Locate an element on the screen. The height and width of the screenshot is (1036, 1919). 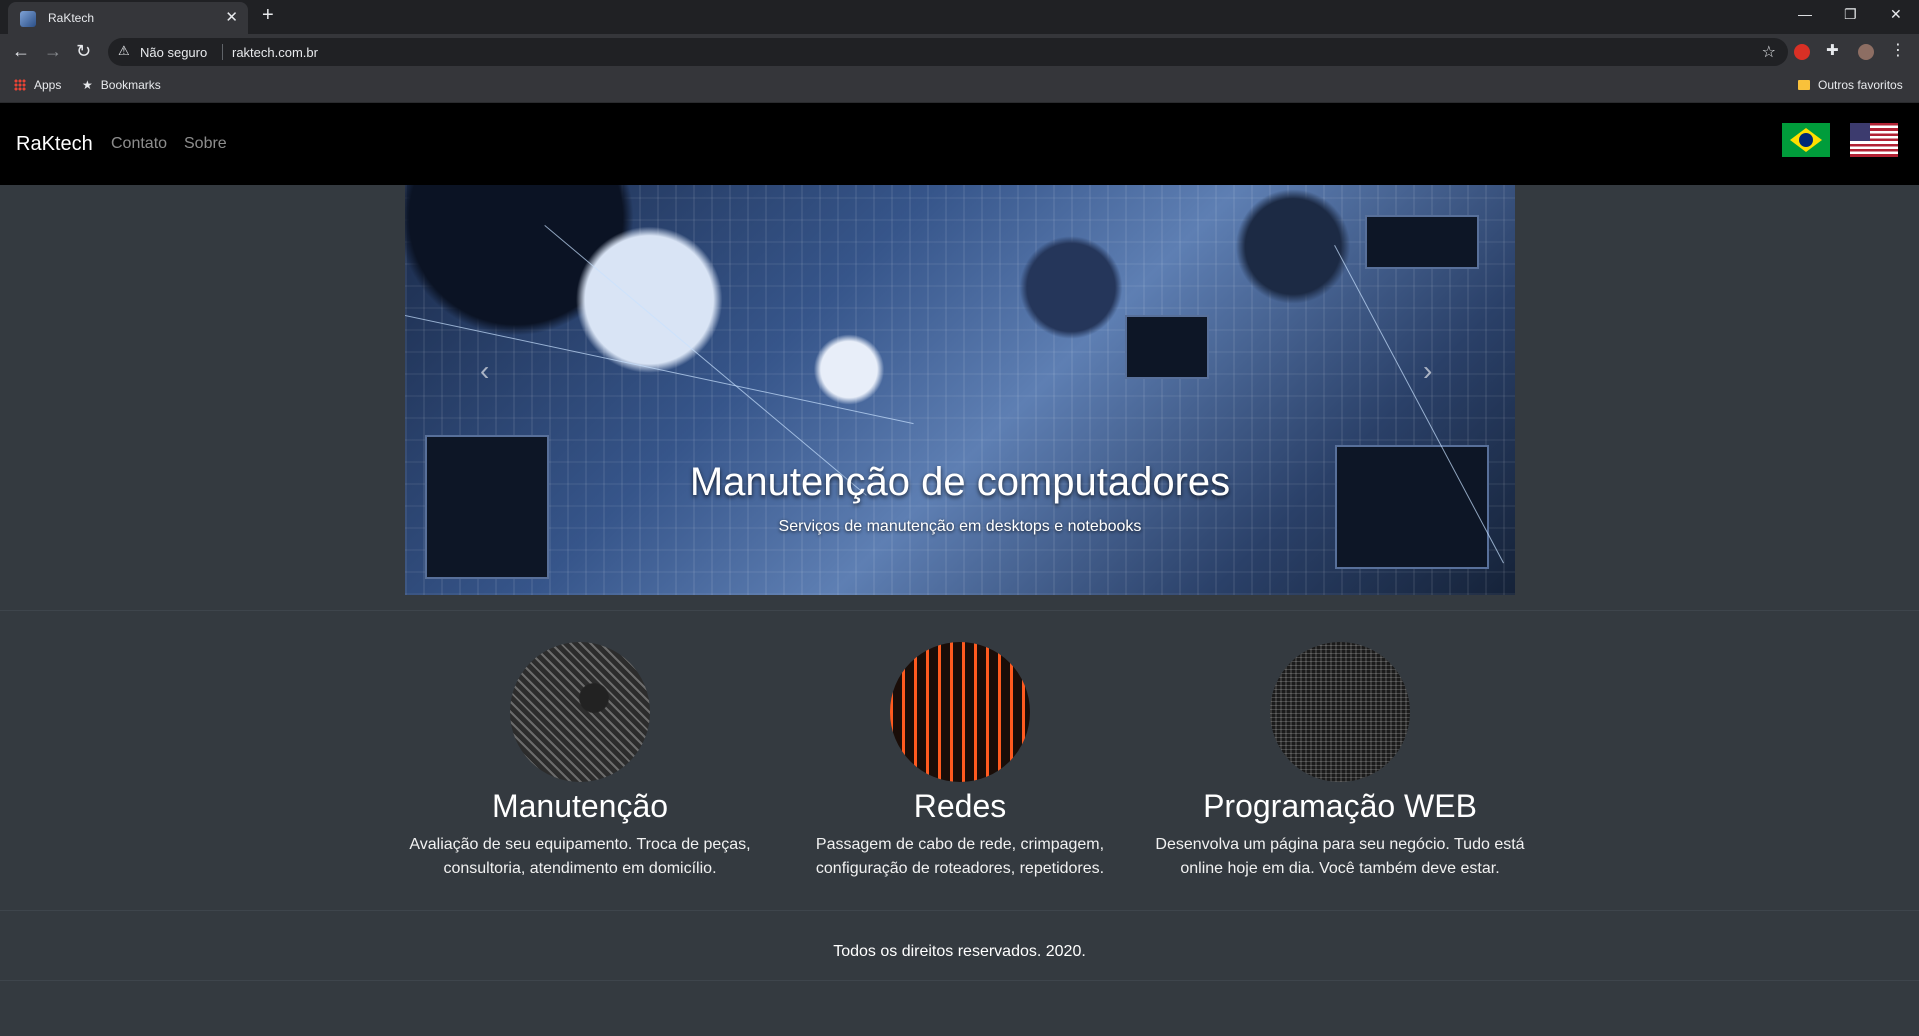
bookmark-bookmarks-label: Bookmarks is located at coordinates (130, 85).